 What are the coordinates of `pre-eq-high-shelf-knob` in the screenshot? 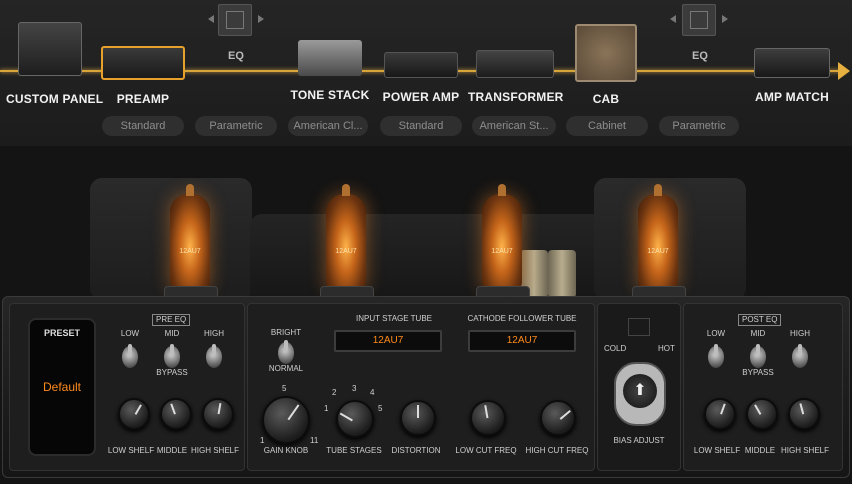 It's located at (218, 414).